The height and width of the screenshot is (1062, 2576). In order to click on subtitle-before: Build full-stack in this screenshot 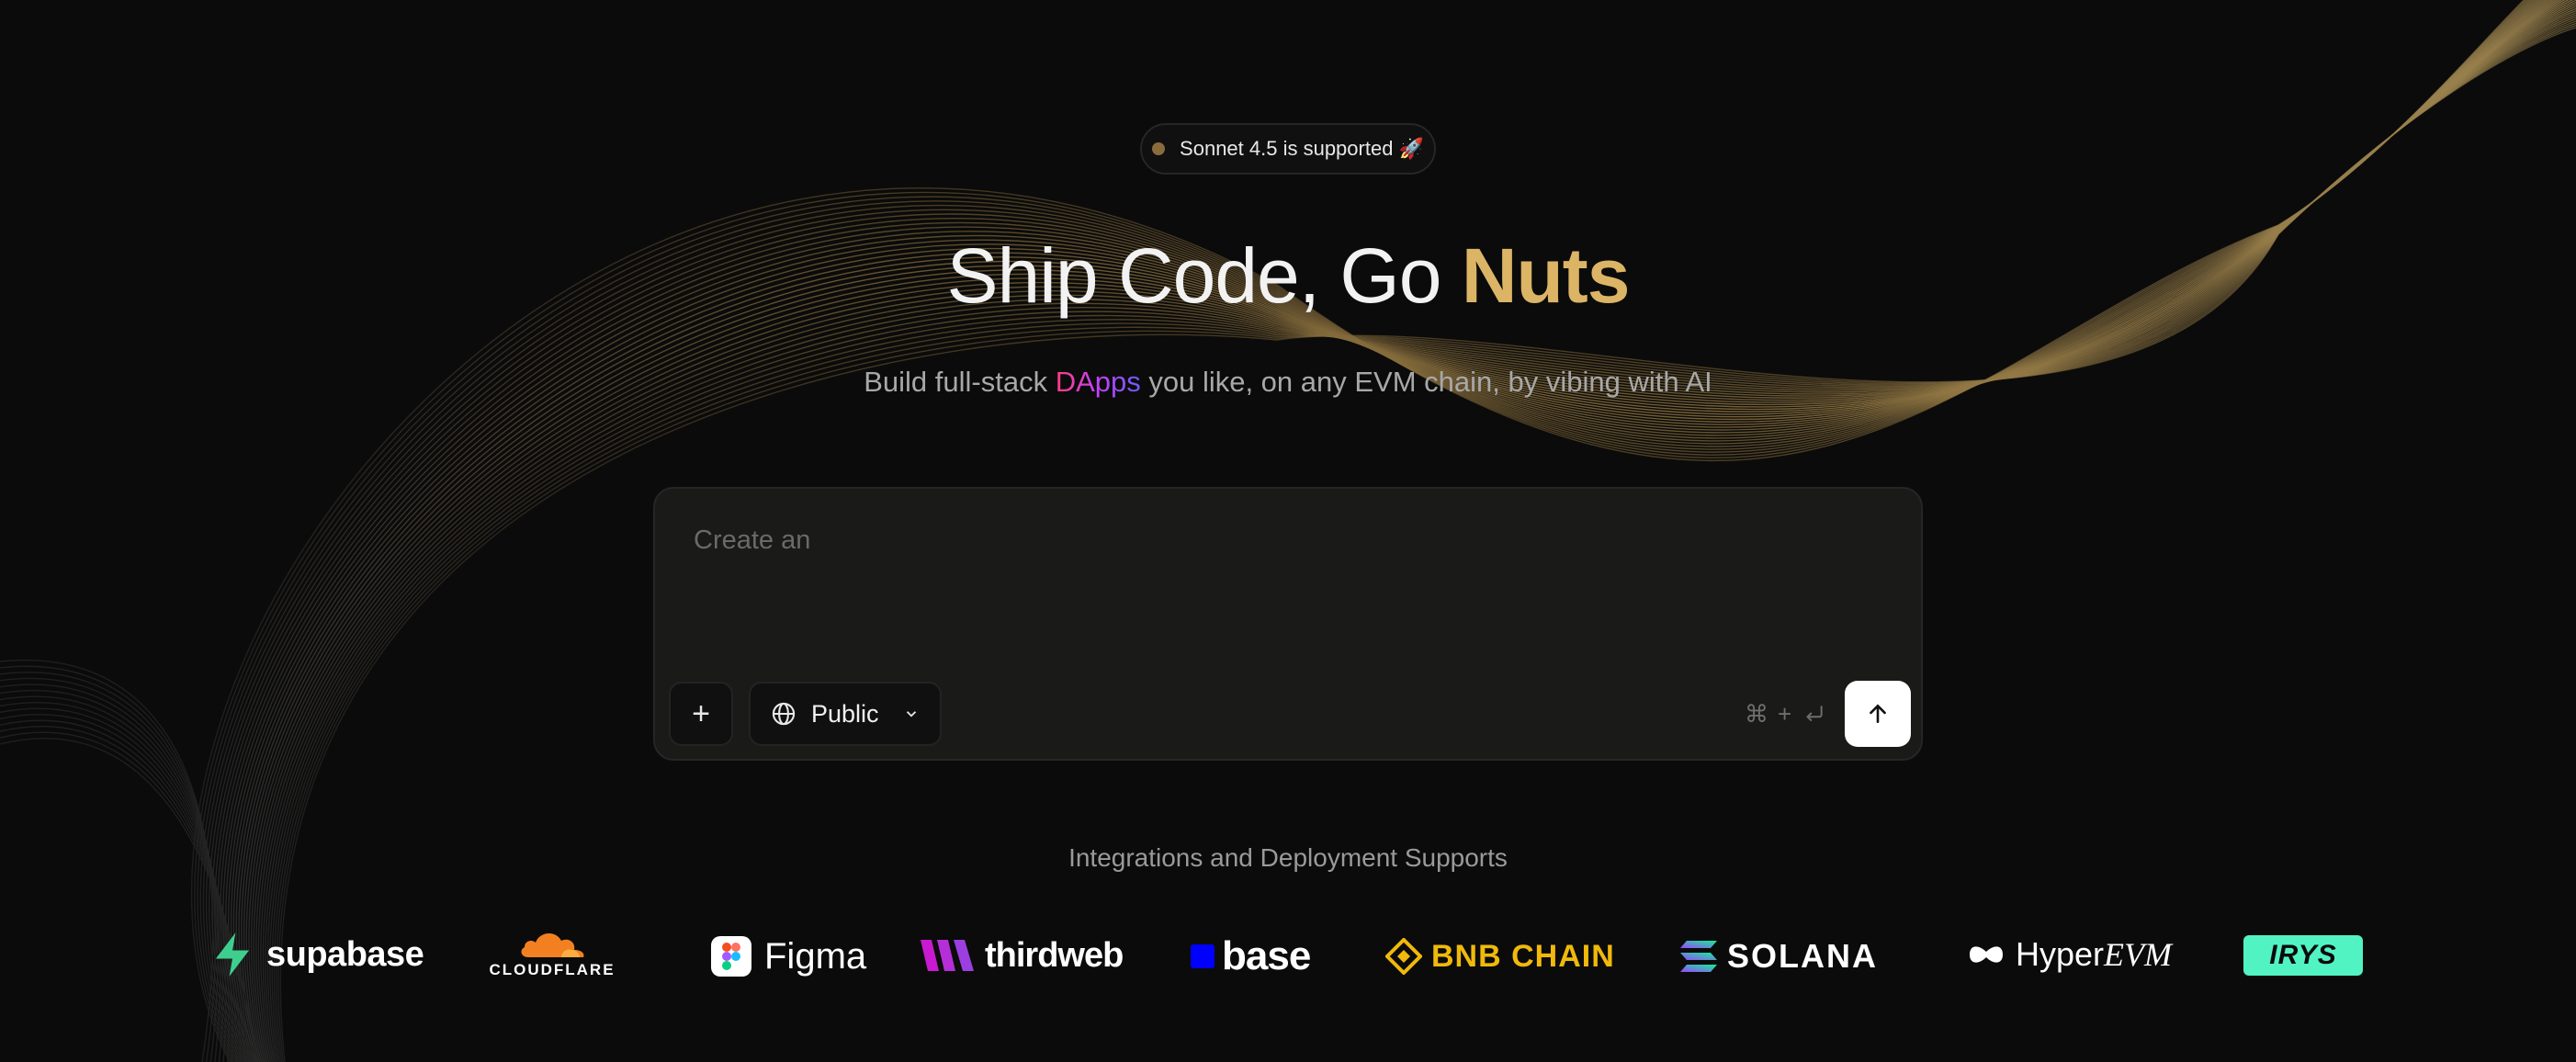, I will do `click(960, 382)`.